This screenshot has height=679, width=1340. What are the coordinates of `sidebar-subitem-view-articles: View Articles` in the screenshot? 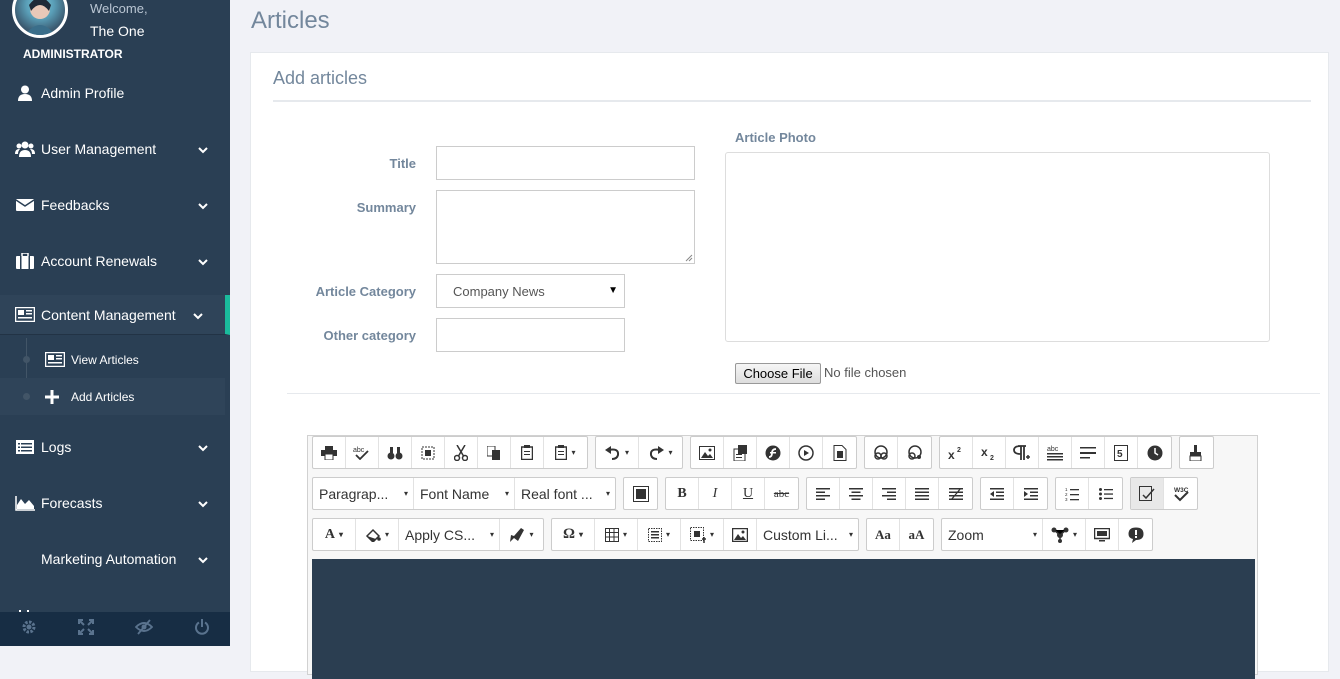 It's located at (112, 359).